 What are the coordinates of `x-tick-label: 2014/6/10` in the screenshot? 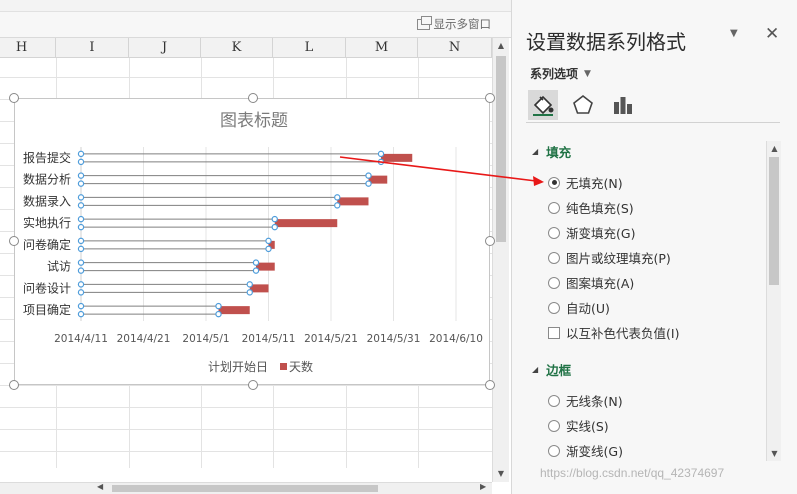 It's located at (456, 339).